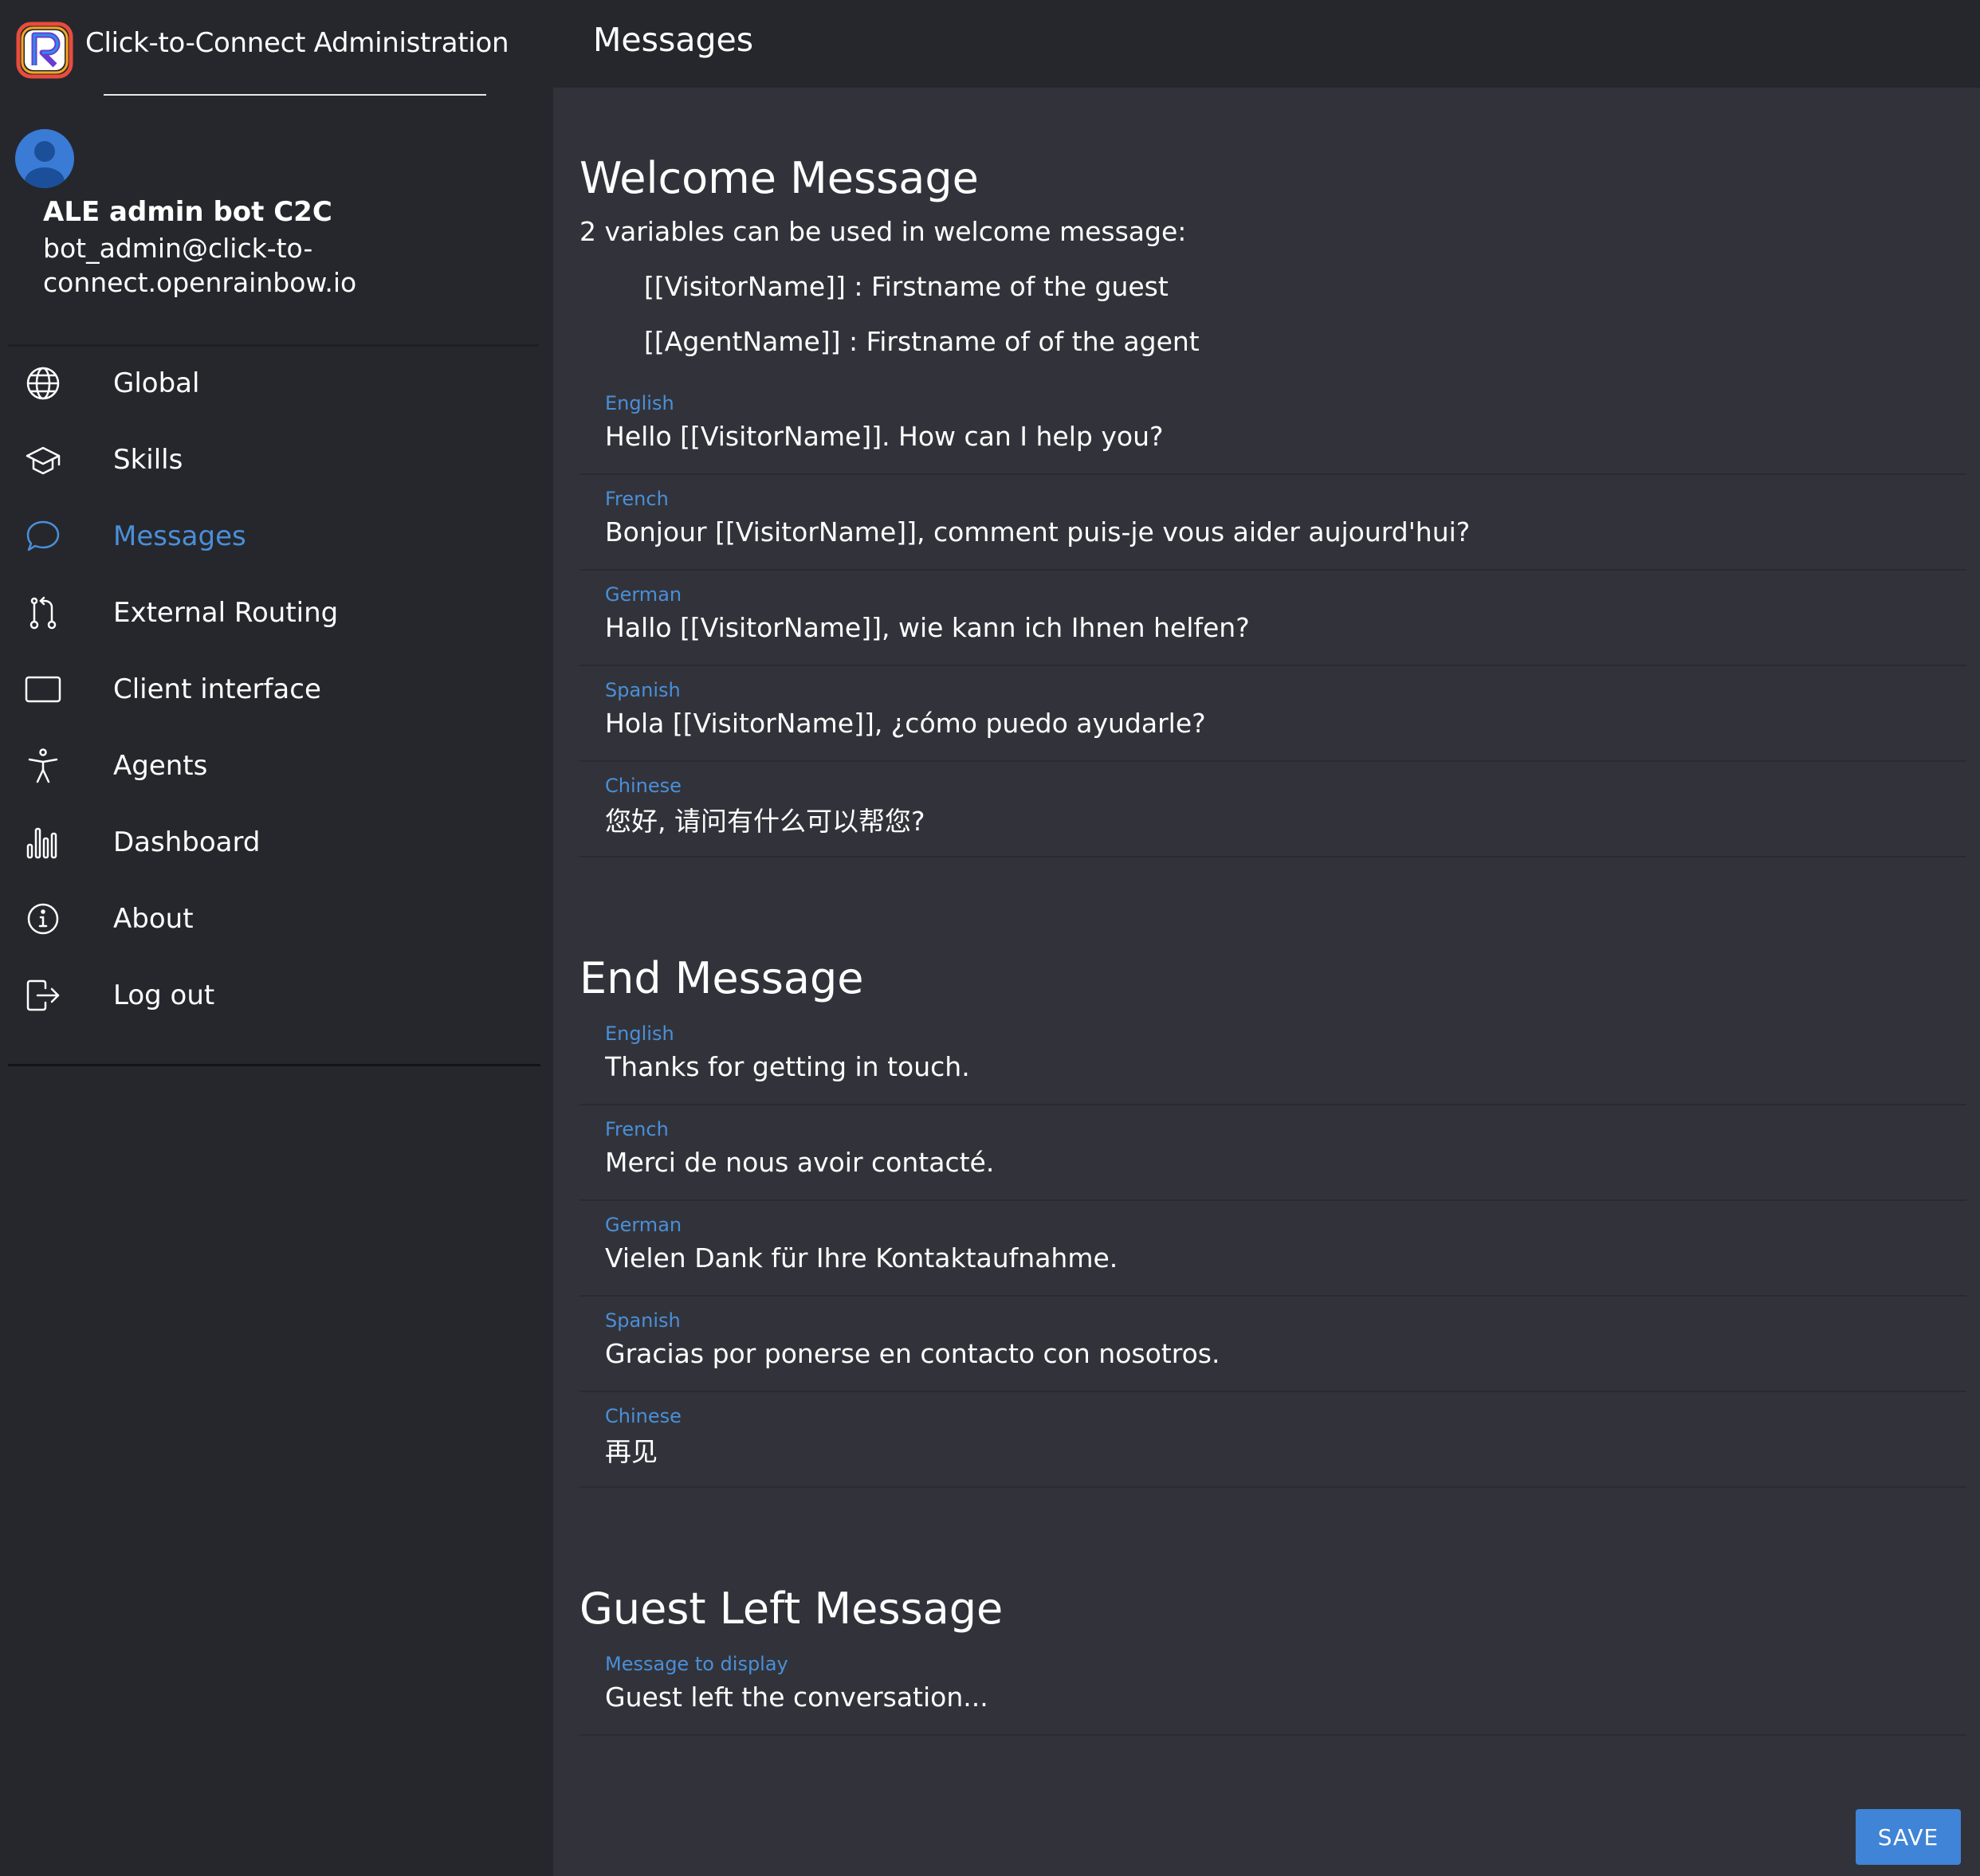  Describe the element at coordinates (1266, 44) in the screenshot. I see `top-bar: Messages` at that location.